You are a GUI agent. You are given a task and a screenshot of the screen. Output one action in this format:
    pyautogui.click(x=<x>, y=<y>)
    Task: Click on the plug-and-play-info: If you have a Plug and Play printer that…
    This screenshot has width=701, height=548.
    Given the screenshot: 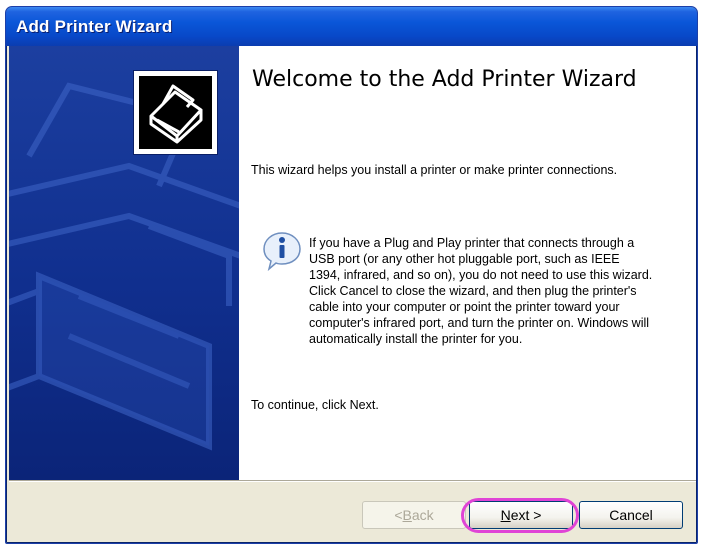 What is the action you would take?
    pyautogui.click(x=481, y=291)
    